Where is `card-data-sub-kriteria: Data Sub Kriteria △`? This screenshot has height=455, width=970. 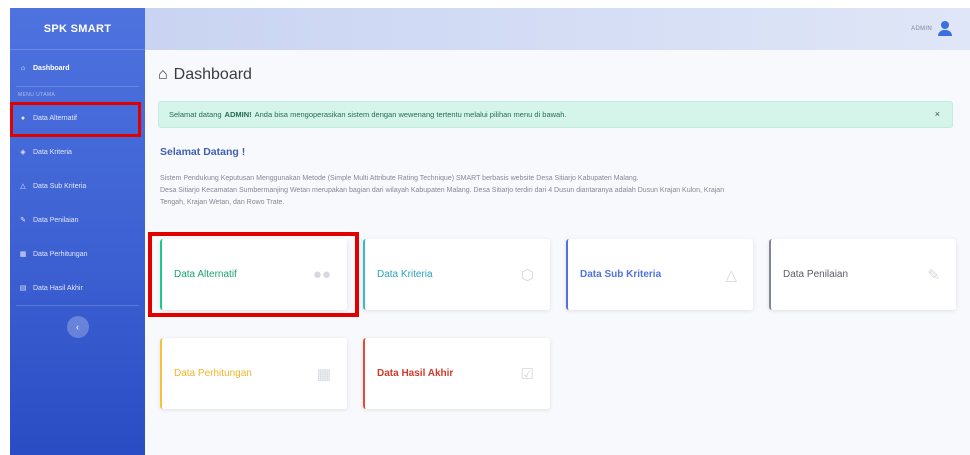
card-data-sub-kriteria: Data Sub Kriteria △ is located at coordinates (659, 274).